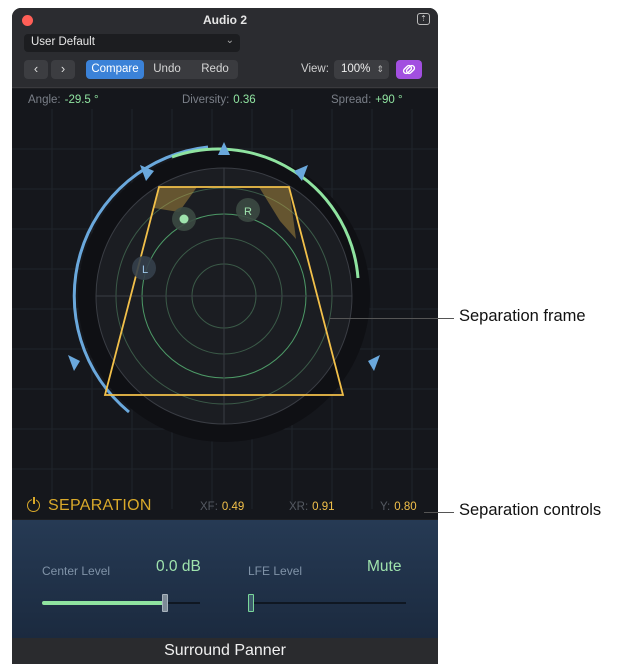  Describe the element at coordinates (299, 507) in the screenshot. I see `xr-label: XR:` at that location.